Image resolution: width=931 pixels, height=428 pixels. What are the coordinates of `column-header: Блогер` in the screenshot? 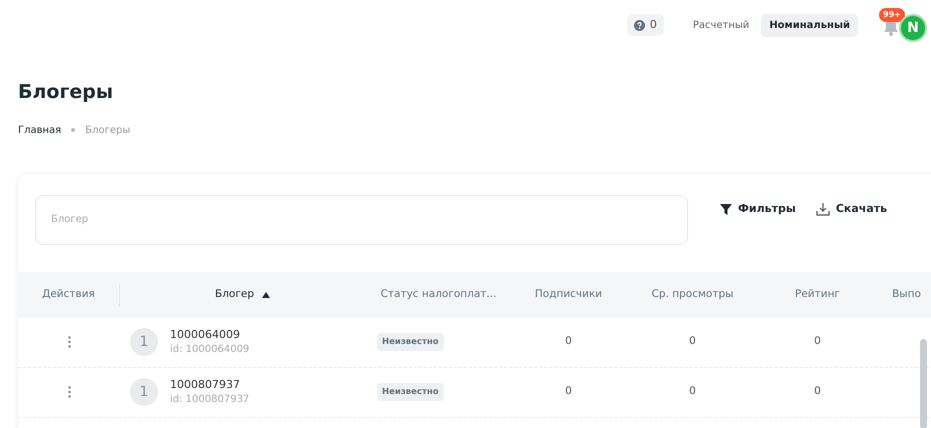 It's located at (242, 295).